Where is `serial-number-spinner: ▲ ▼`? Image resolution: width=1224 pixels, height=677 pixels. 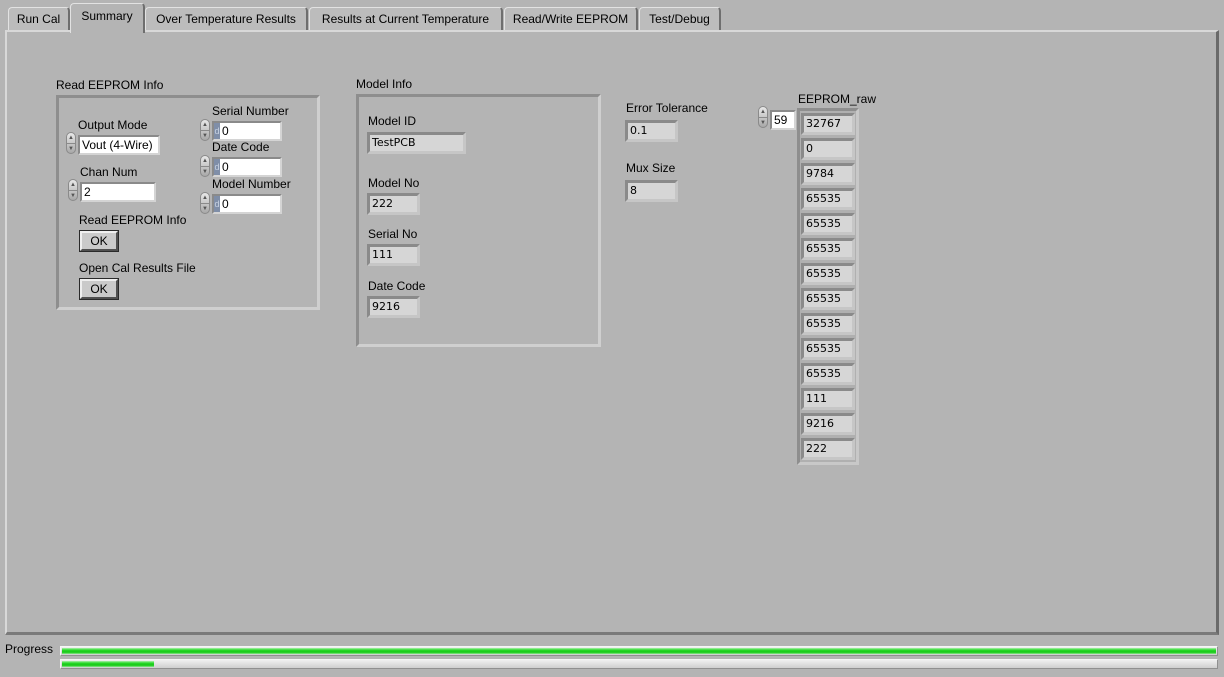 serial-number-spinner: ▲ ▼ is located at coordinates (205, 130).